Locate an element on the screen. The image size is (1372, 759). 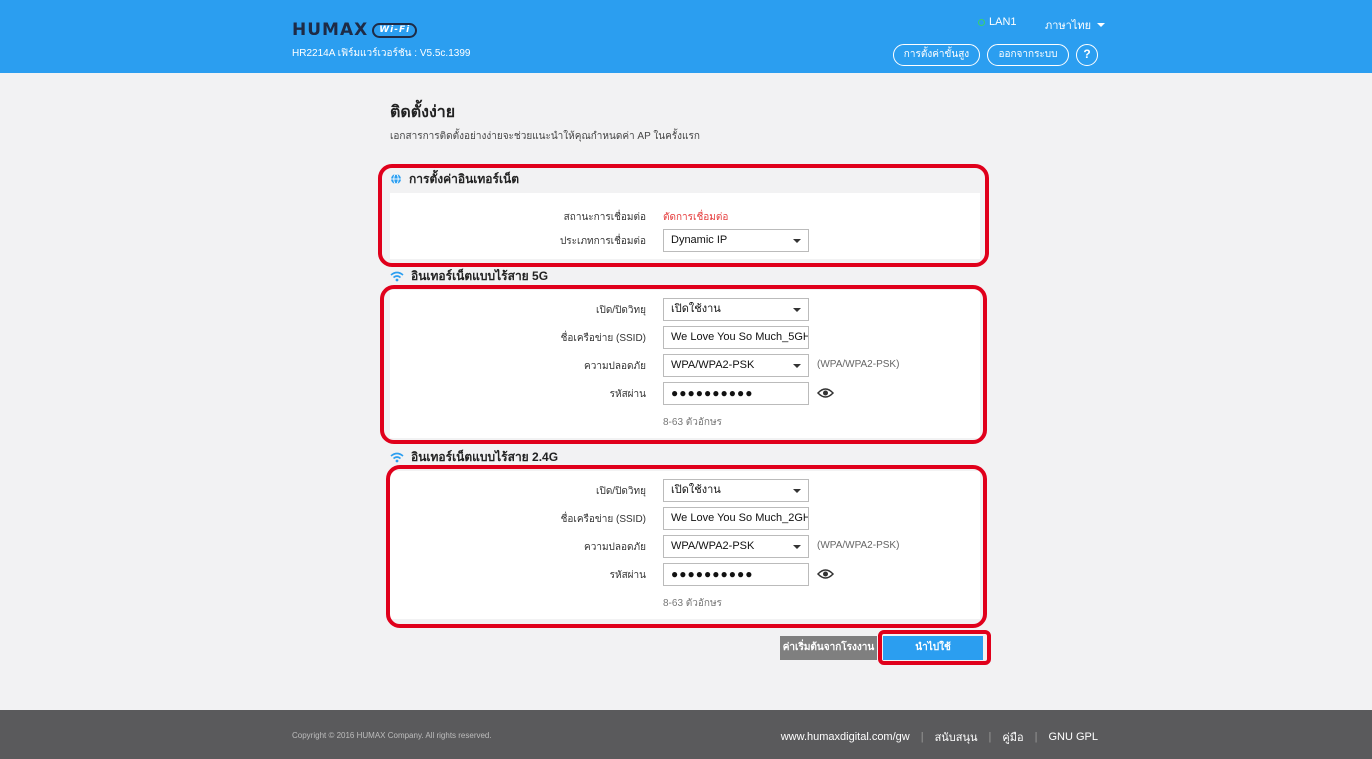
connection-type-value: Dynamic IP is located at coordinates (699, 240).